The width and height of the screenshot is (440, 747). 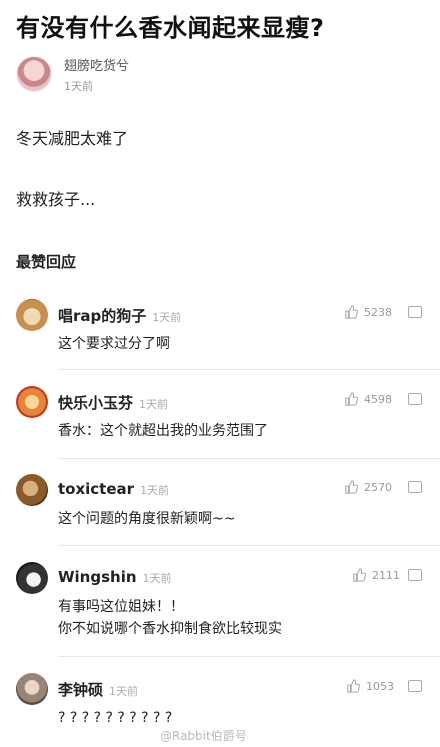 I want to click on like-button: 1053, so click(x=370, y=686).